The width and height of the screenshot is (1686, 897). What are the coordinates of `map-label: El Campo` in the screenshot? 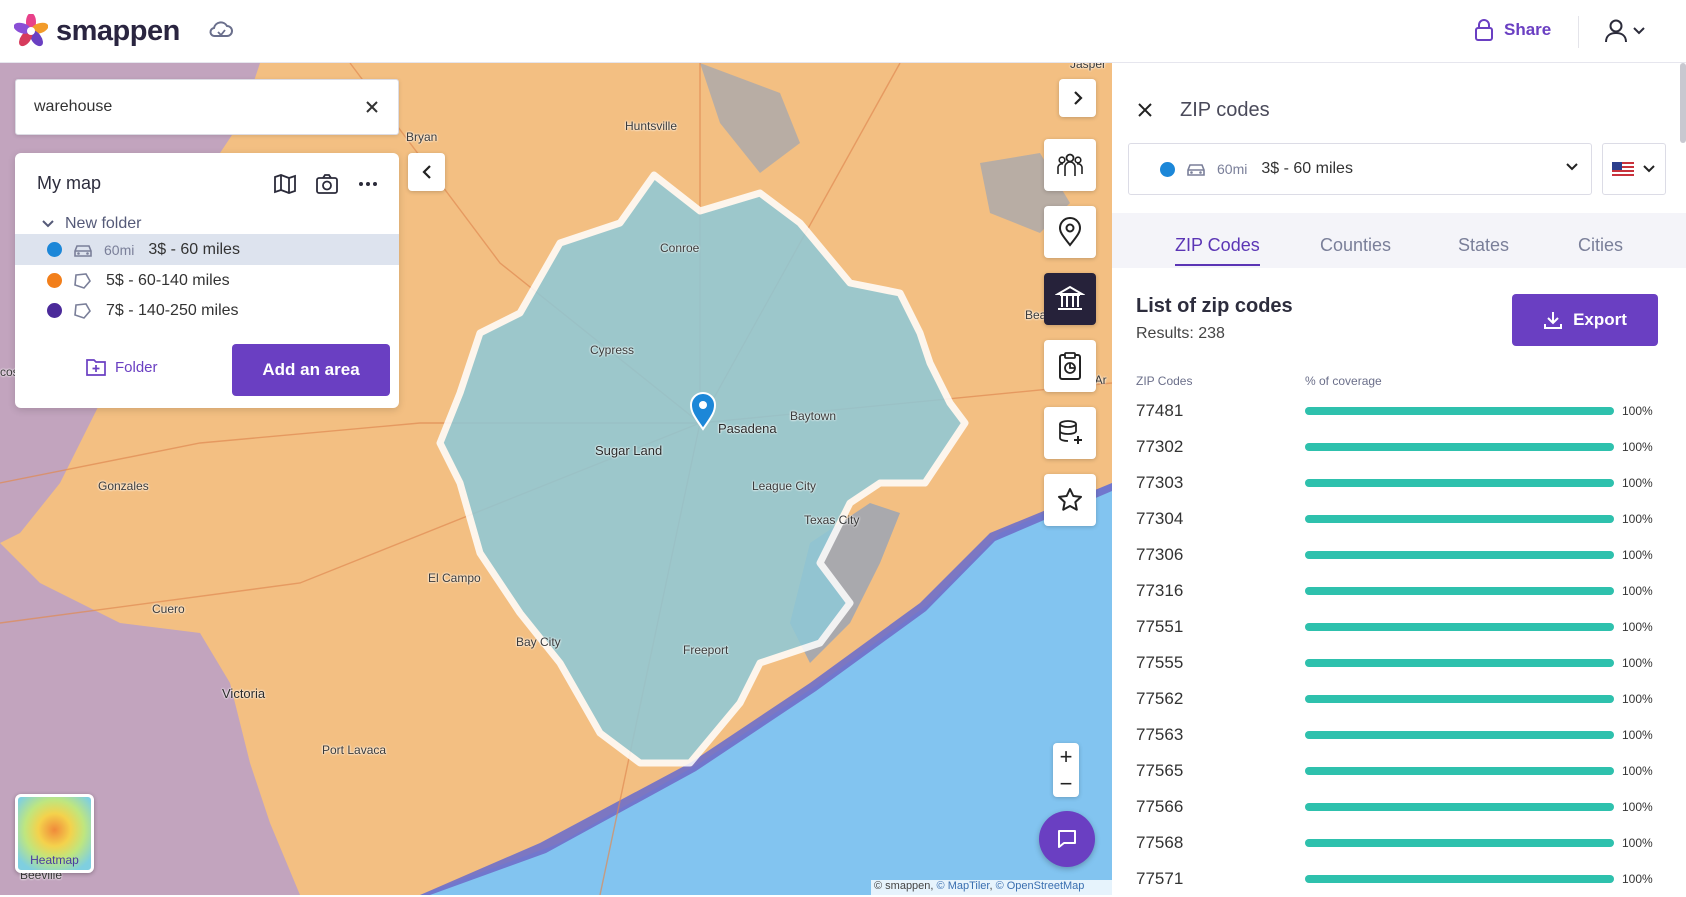 It's located at (454, 578).